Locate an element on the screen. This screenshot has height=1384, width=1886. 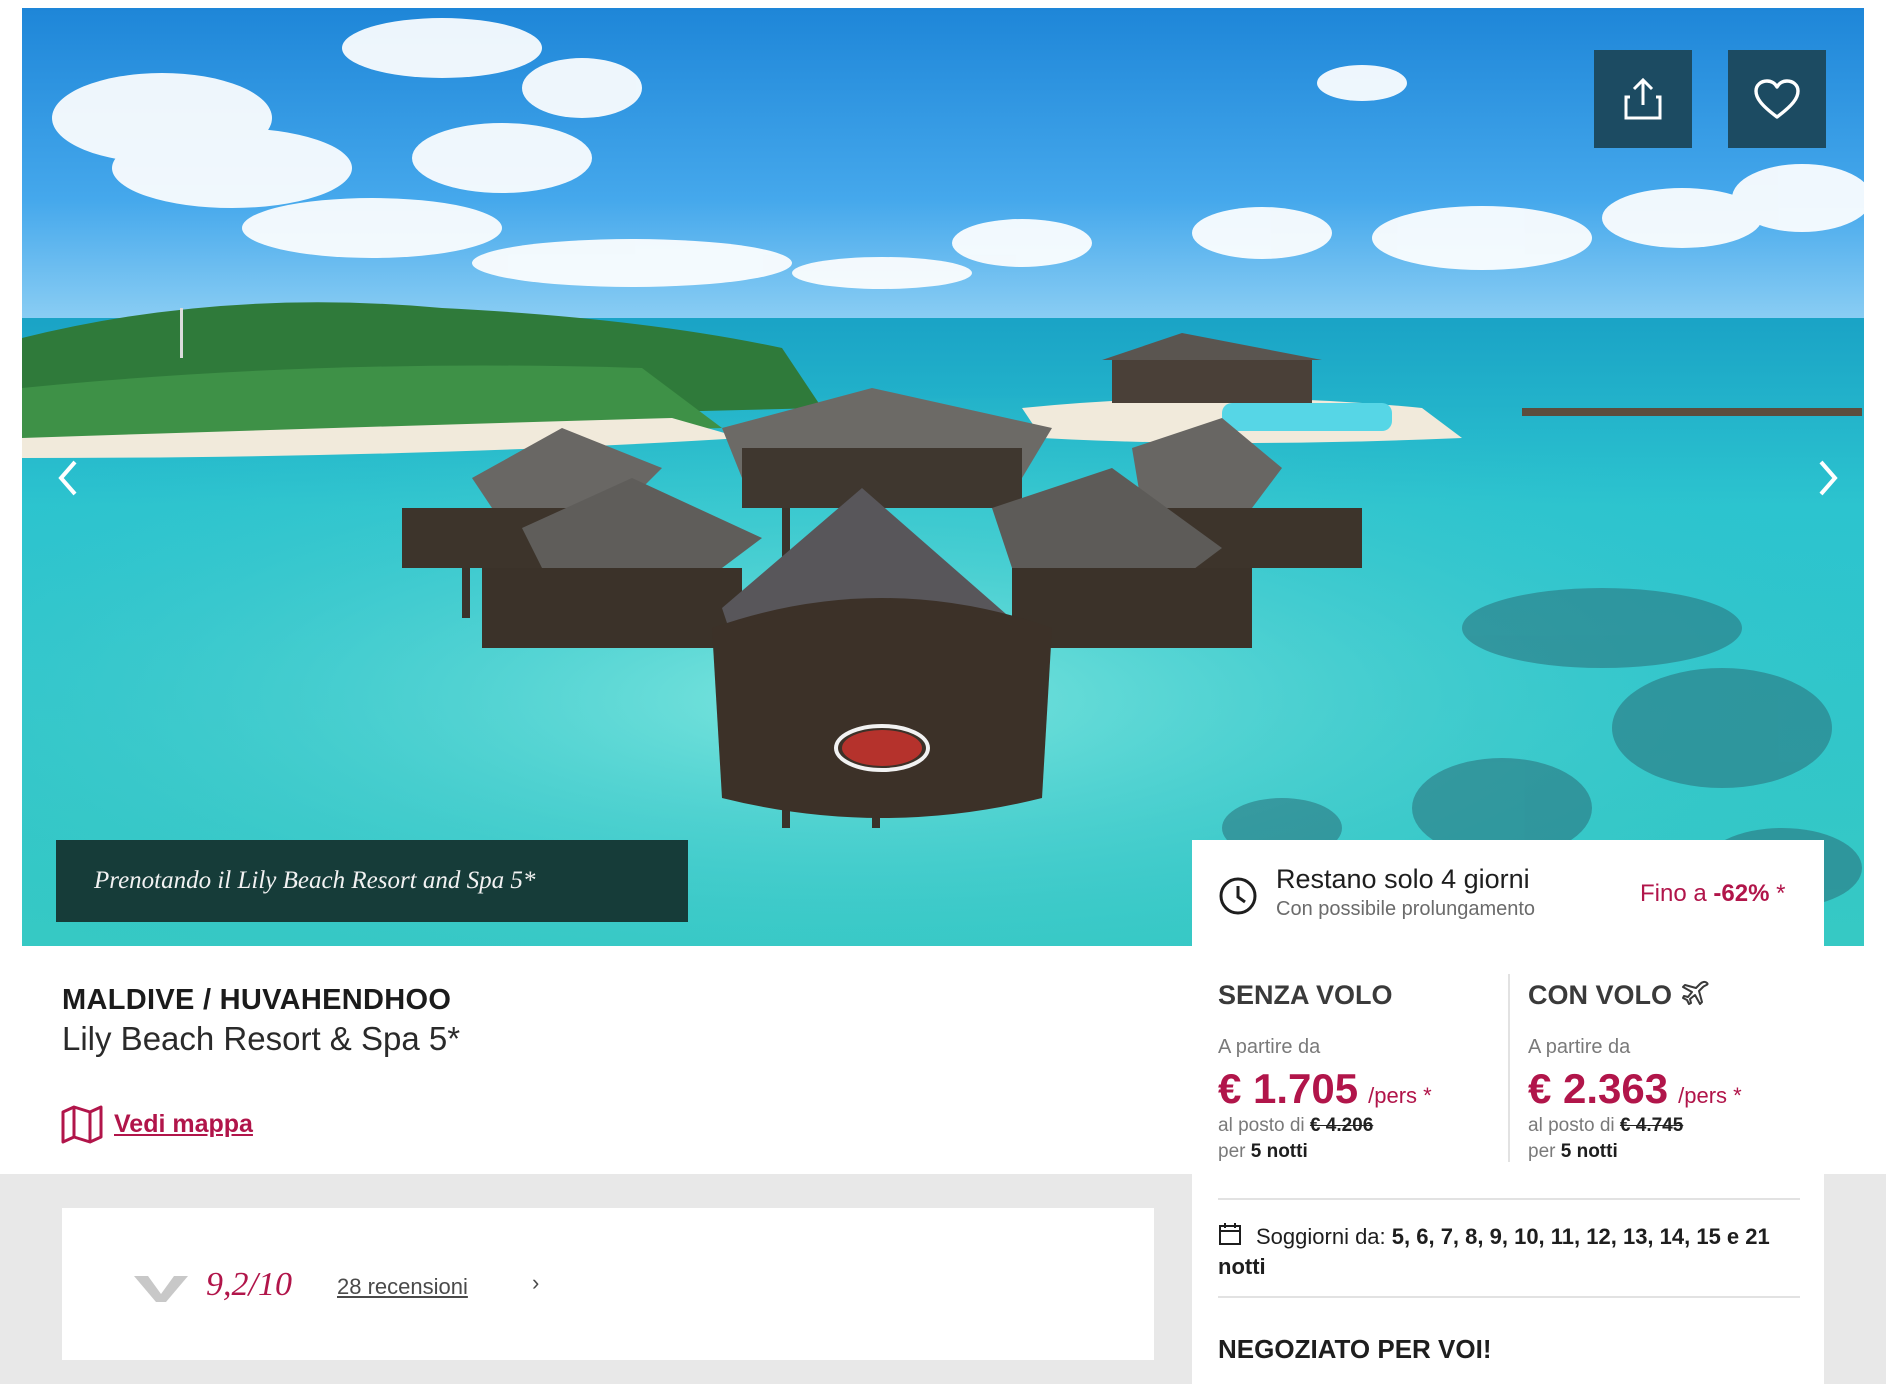
price-row: € 1.705 /pers * is located at coordinates (1358, 1089).